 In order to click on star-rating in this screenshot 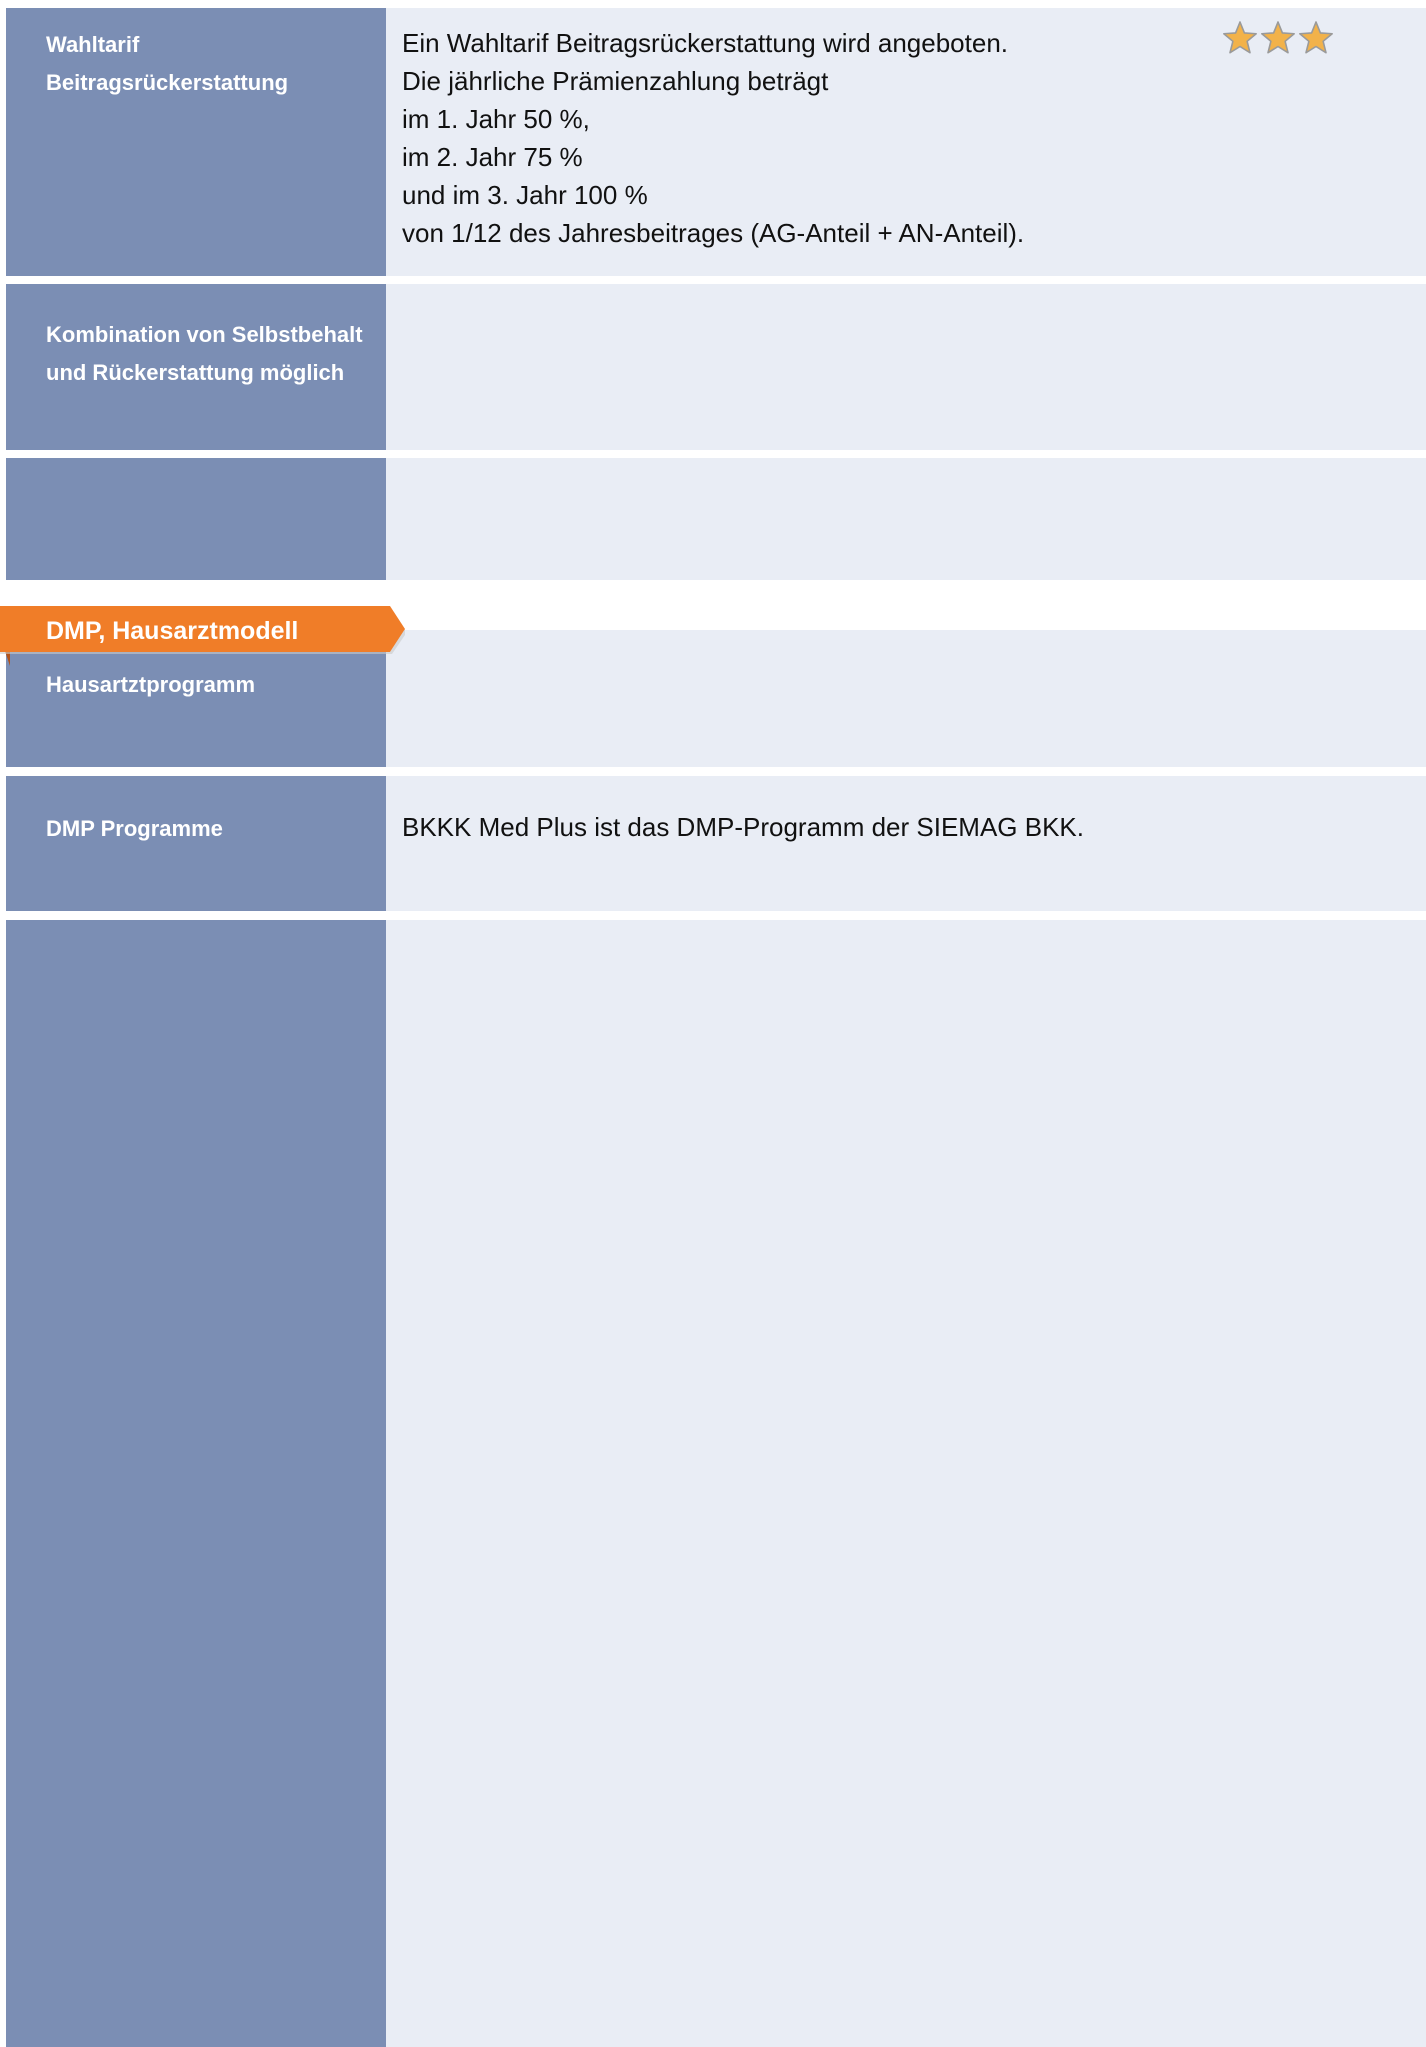, I will do `click(1282, 40)`.